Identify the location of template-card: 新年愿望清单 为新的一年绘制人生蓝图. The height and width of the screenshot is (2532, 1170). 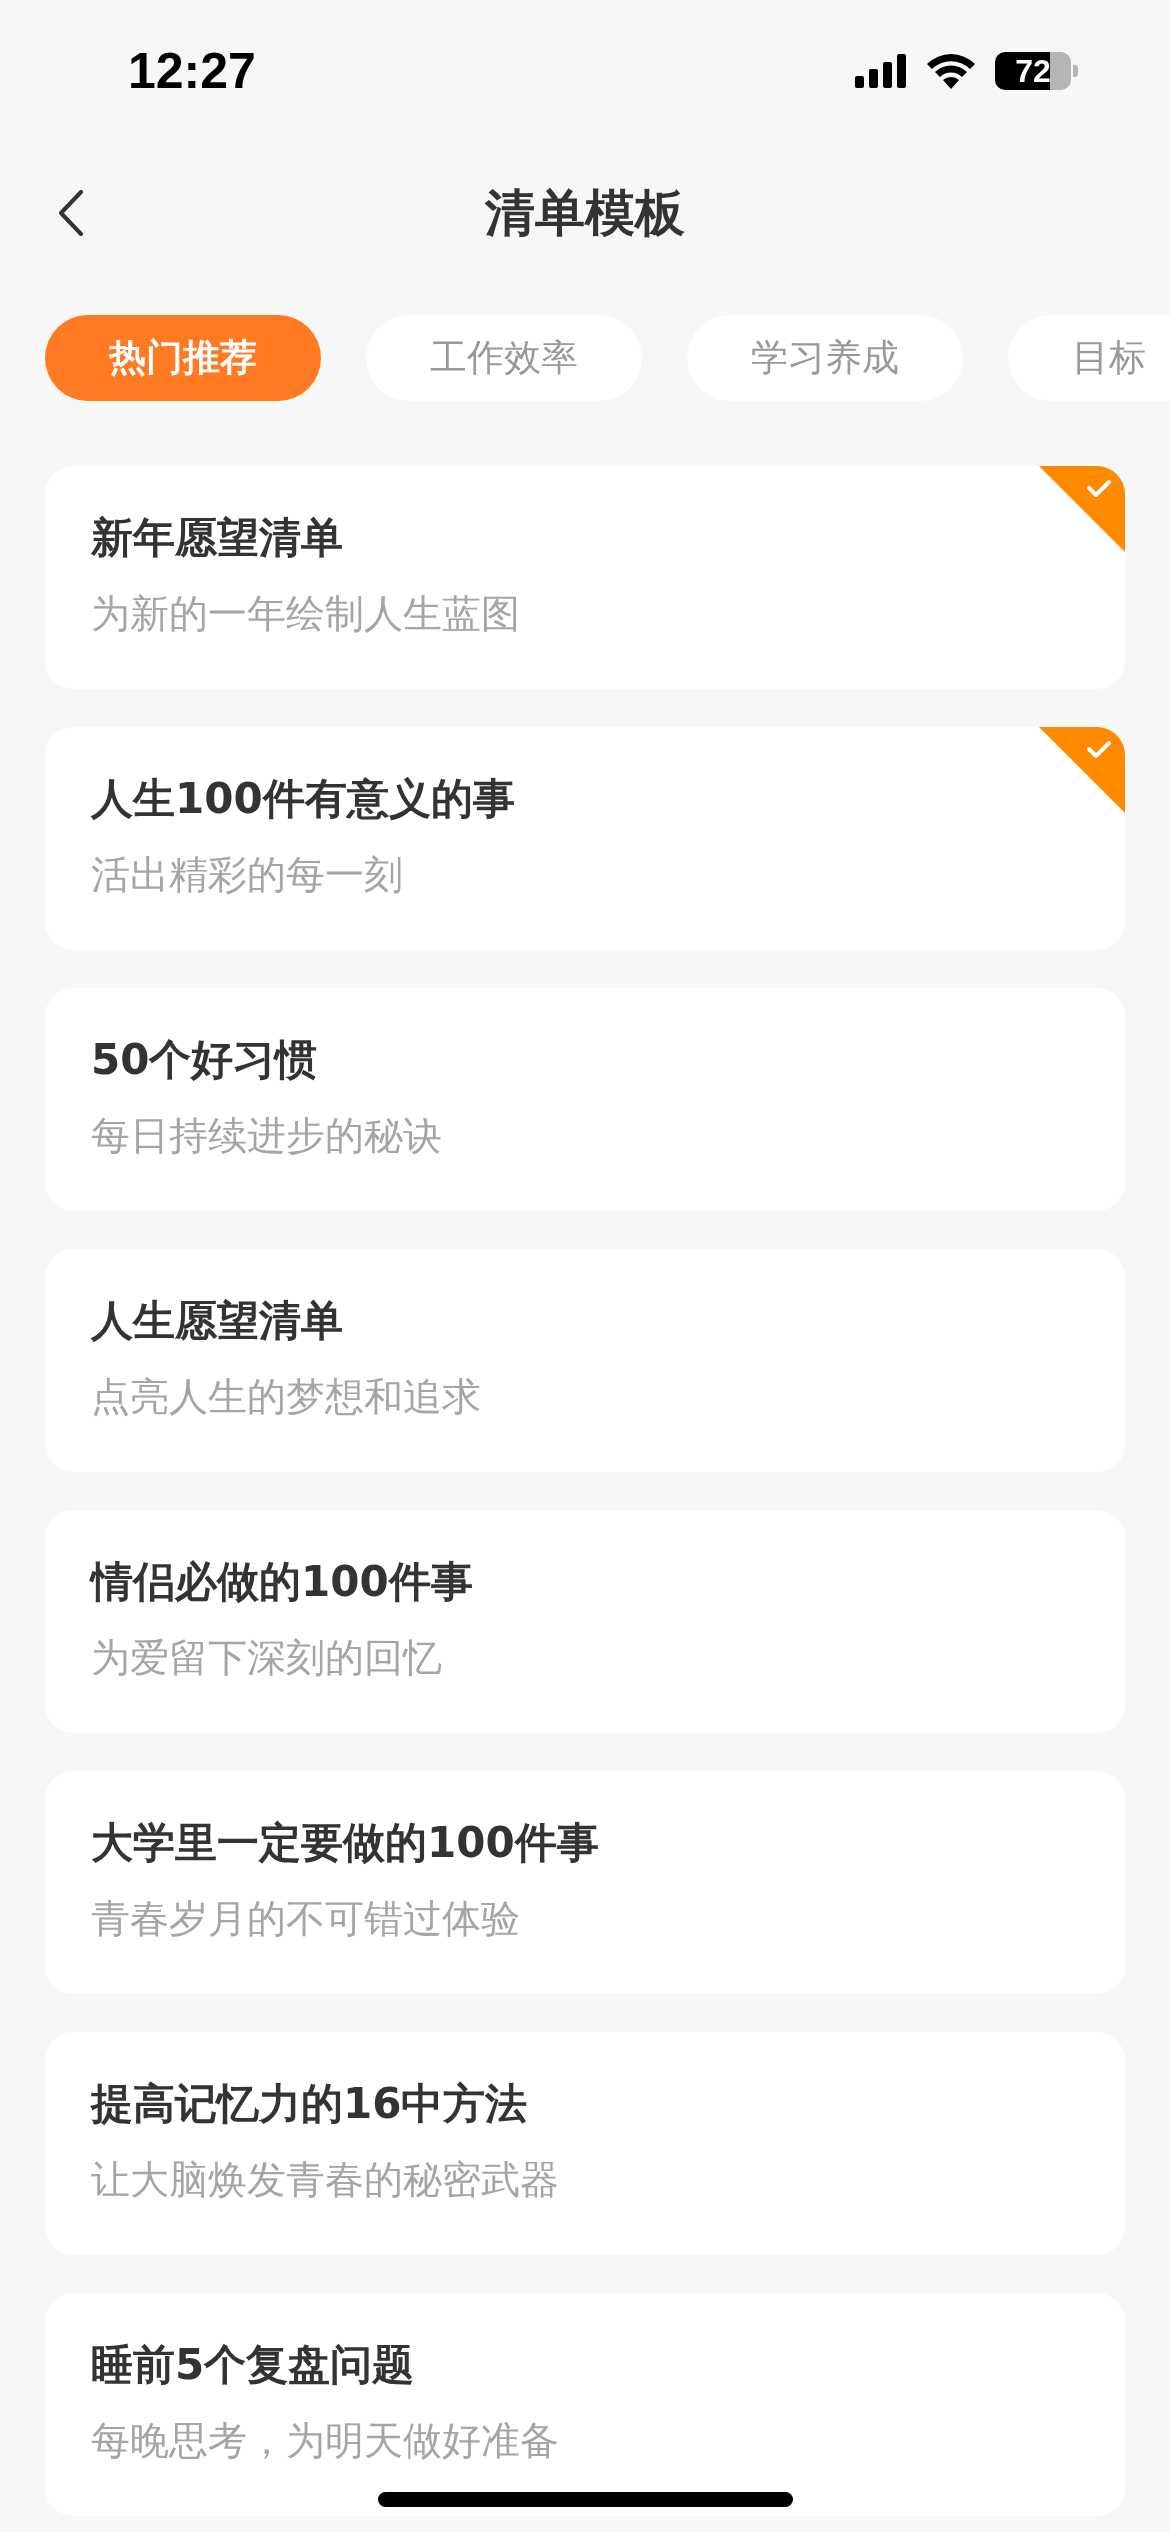
(585, 577).